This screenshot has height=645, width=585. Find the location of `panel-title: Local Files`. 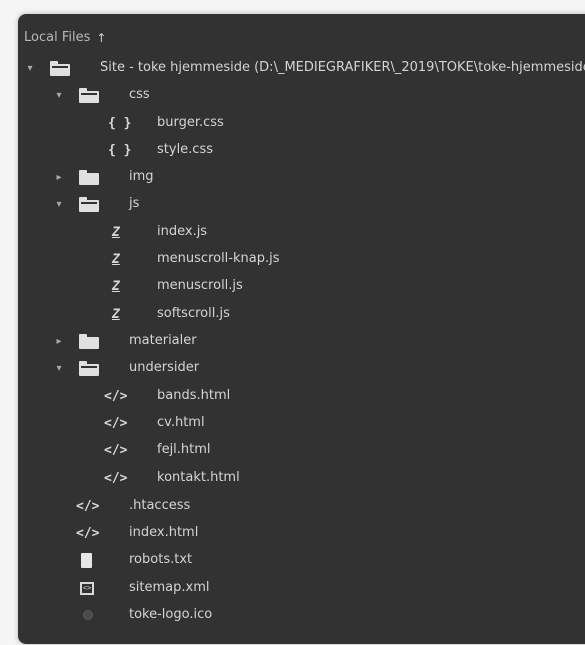

panel-title: Local Files is located at coordinates (57, 37).